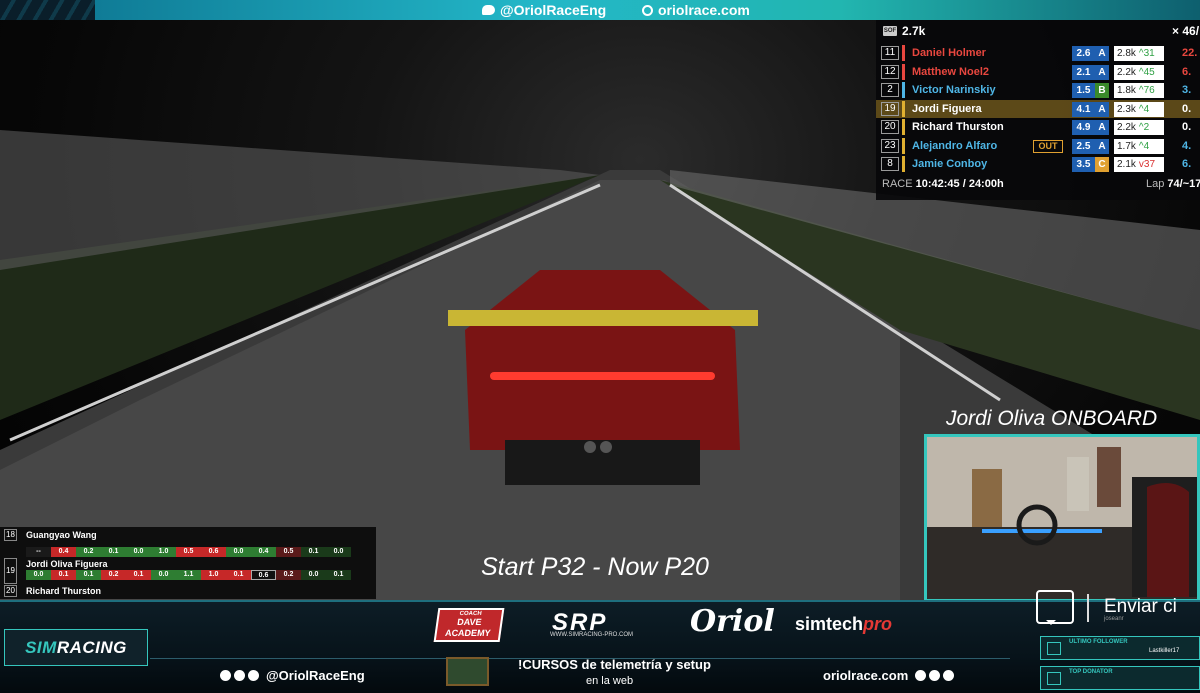 The image size is (1200, 693). What do you see at coordinates (958, 127) in the screenshot?
I see `driver-name: Richard Thurston` at bounding box center [958, 127].